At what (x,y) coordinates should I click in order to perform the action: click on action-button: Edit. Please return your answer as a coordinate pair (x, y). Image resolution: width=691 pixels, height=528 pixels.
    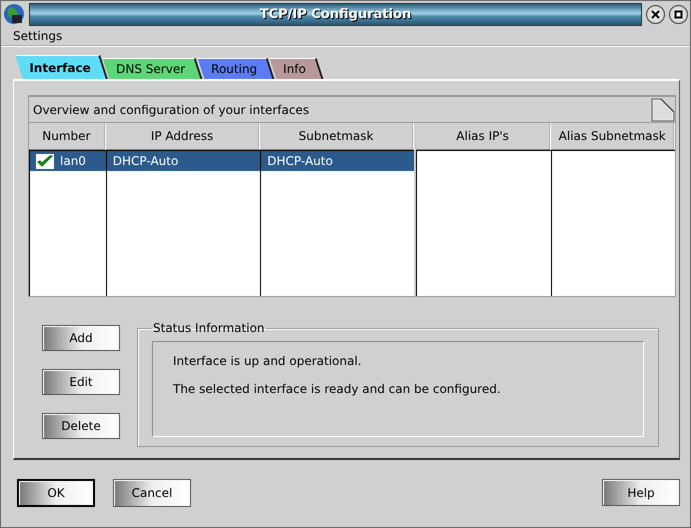
    Looking at the image, I should click on (81, 382).